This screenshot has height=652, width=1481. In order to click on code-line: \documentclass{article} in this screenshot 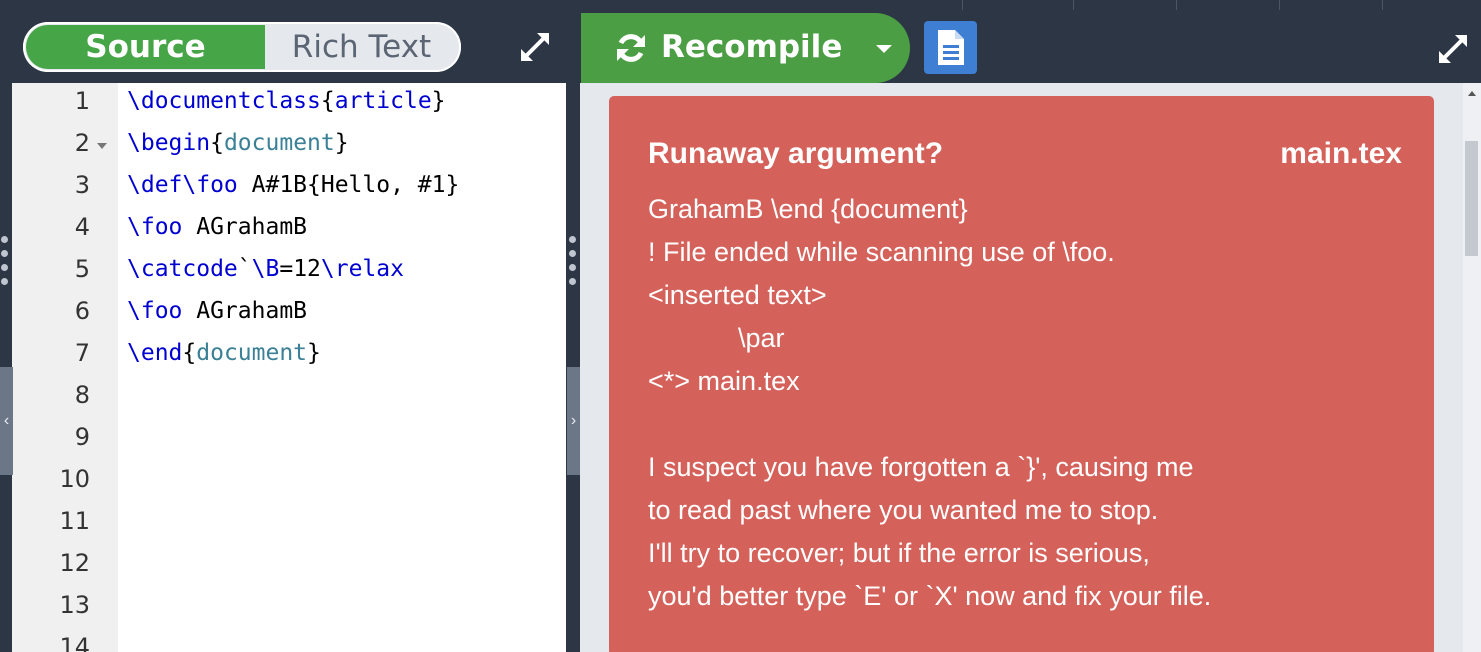, I will do `click(286, 101)`.